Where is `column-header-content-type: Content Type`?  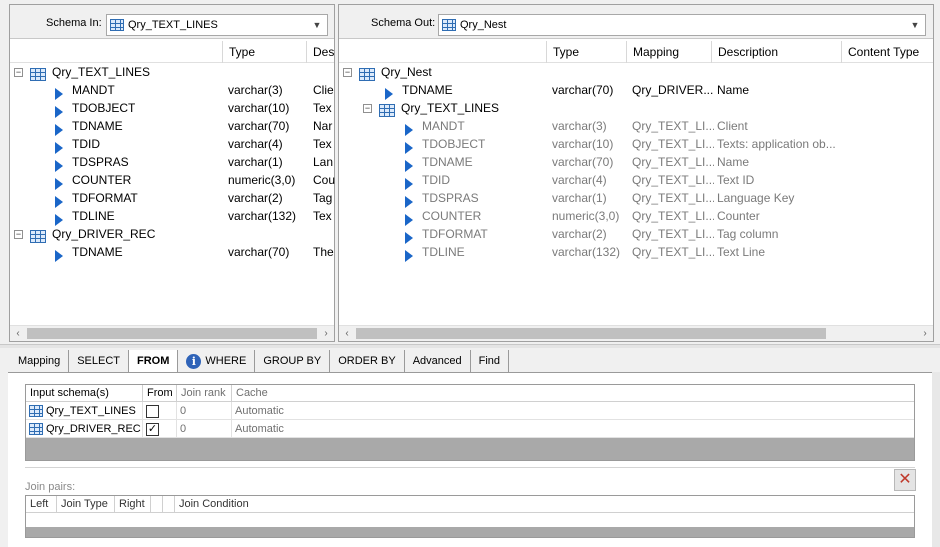
column-header-content-type: Content Type is located at coordinates (888, 52).